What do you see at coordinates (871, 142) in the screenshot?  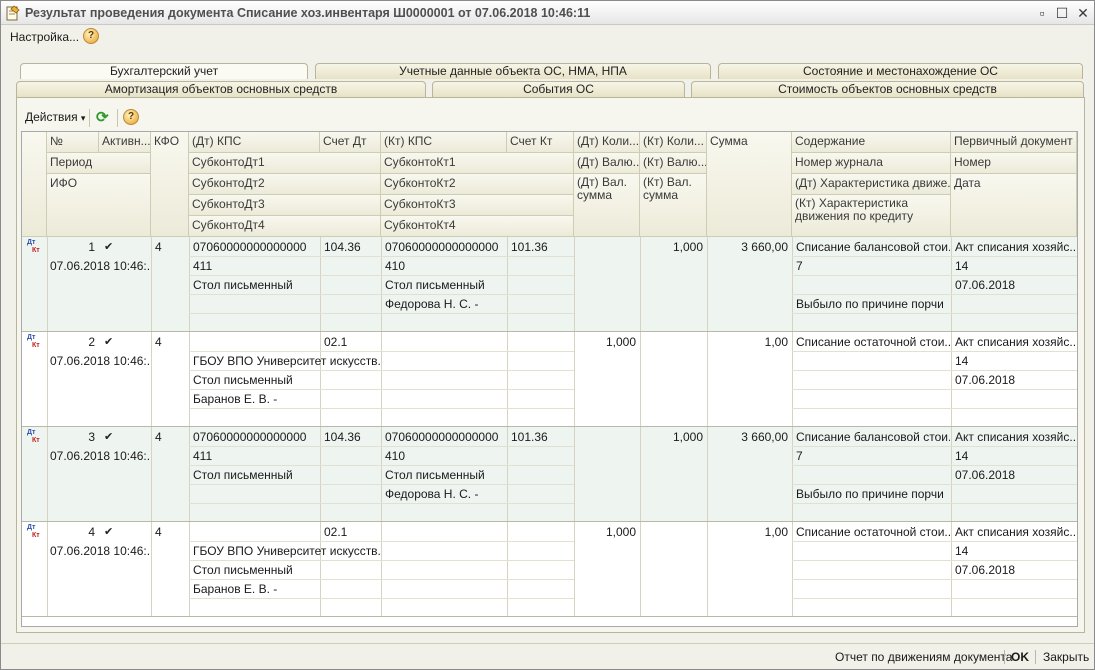 I see `header-content: Содержание` at bounding box center [871, 142].